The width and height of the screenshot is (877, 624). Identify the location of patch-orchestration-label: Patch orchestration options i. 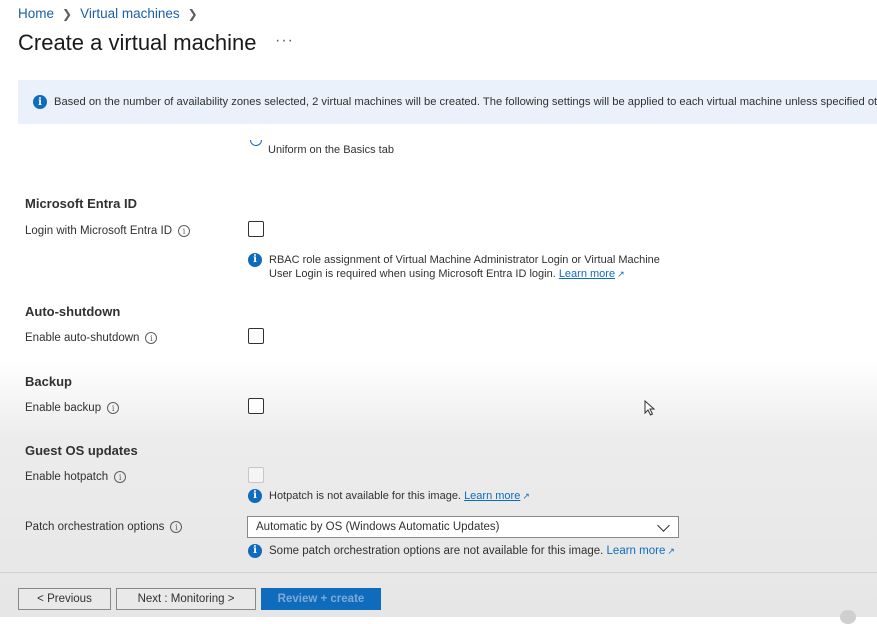
(104, 527).